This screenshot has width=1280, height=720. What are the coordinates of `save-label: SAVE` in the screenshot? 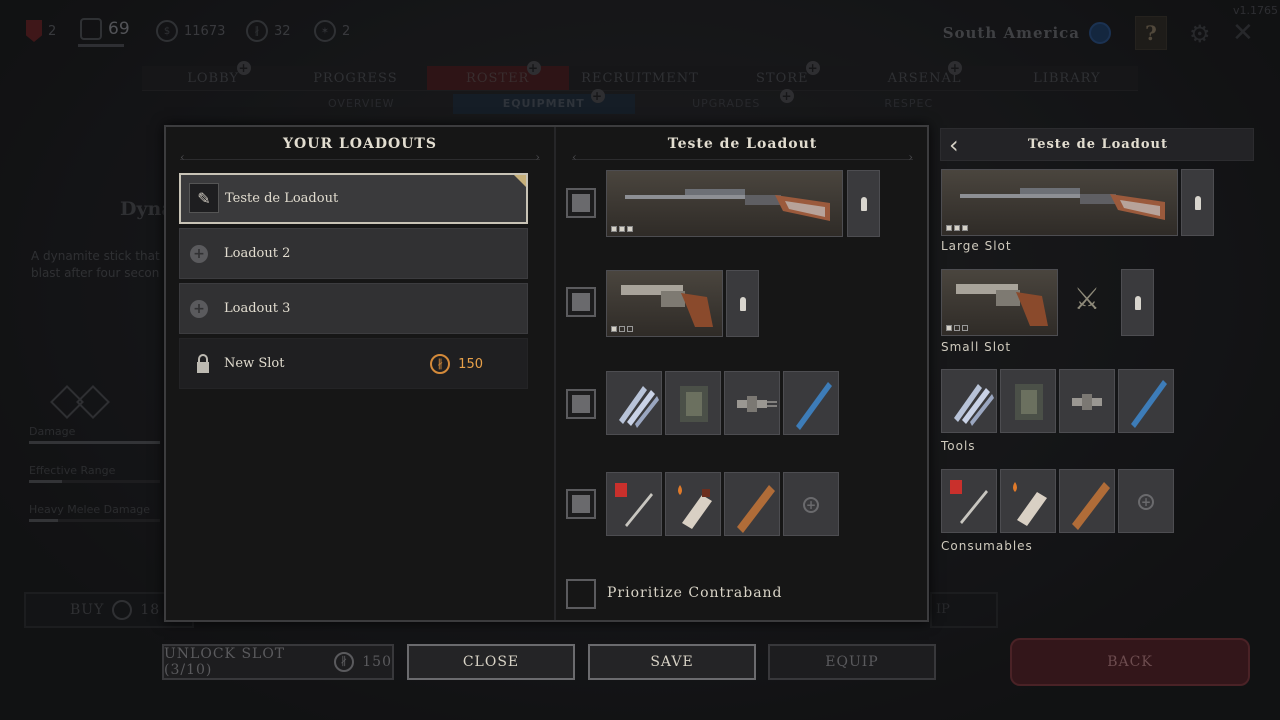 It's located at (672, 662).